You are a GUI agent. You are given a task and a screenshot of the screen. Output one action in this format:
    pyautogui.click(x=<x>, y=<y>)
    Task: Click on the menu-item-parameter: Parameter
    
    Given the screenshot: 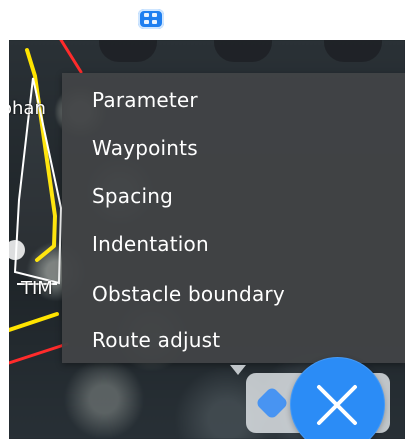 What is the action you would take?
    pyautogui.click(x=145, y=100)
    